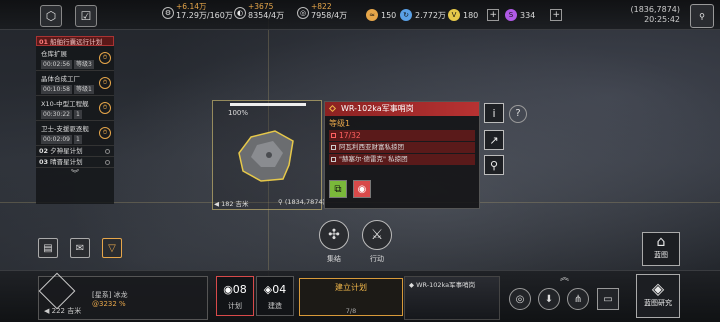 Image resolution: width=720 pixels, height=322 pixels. Describe the element at coordinates (661, 242) in the screenshot. I see `blueprint-icon: ⌂` at that location.